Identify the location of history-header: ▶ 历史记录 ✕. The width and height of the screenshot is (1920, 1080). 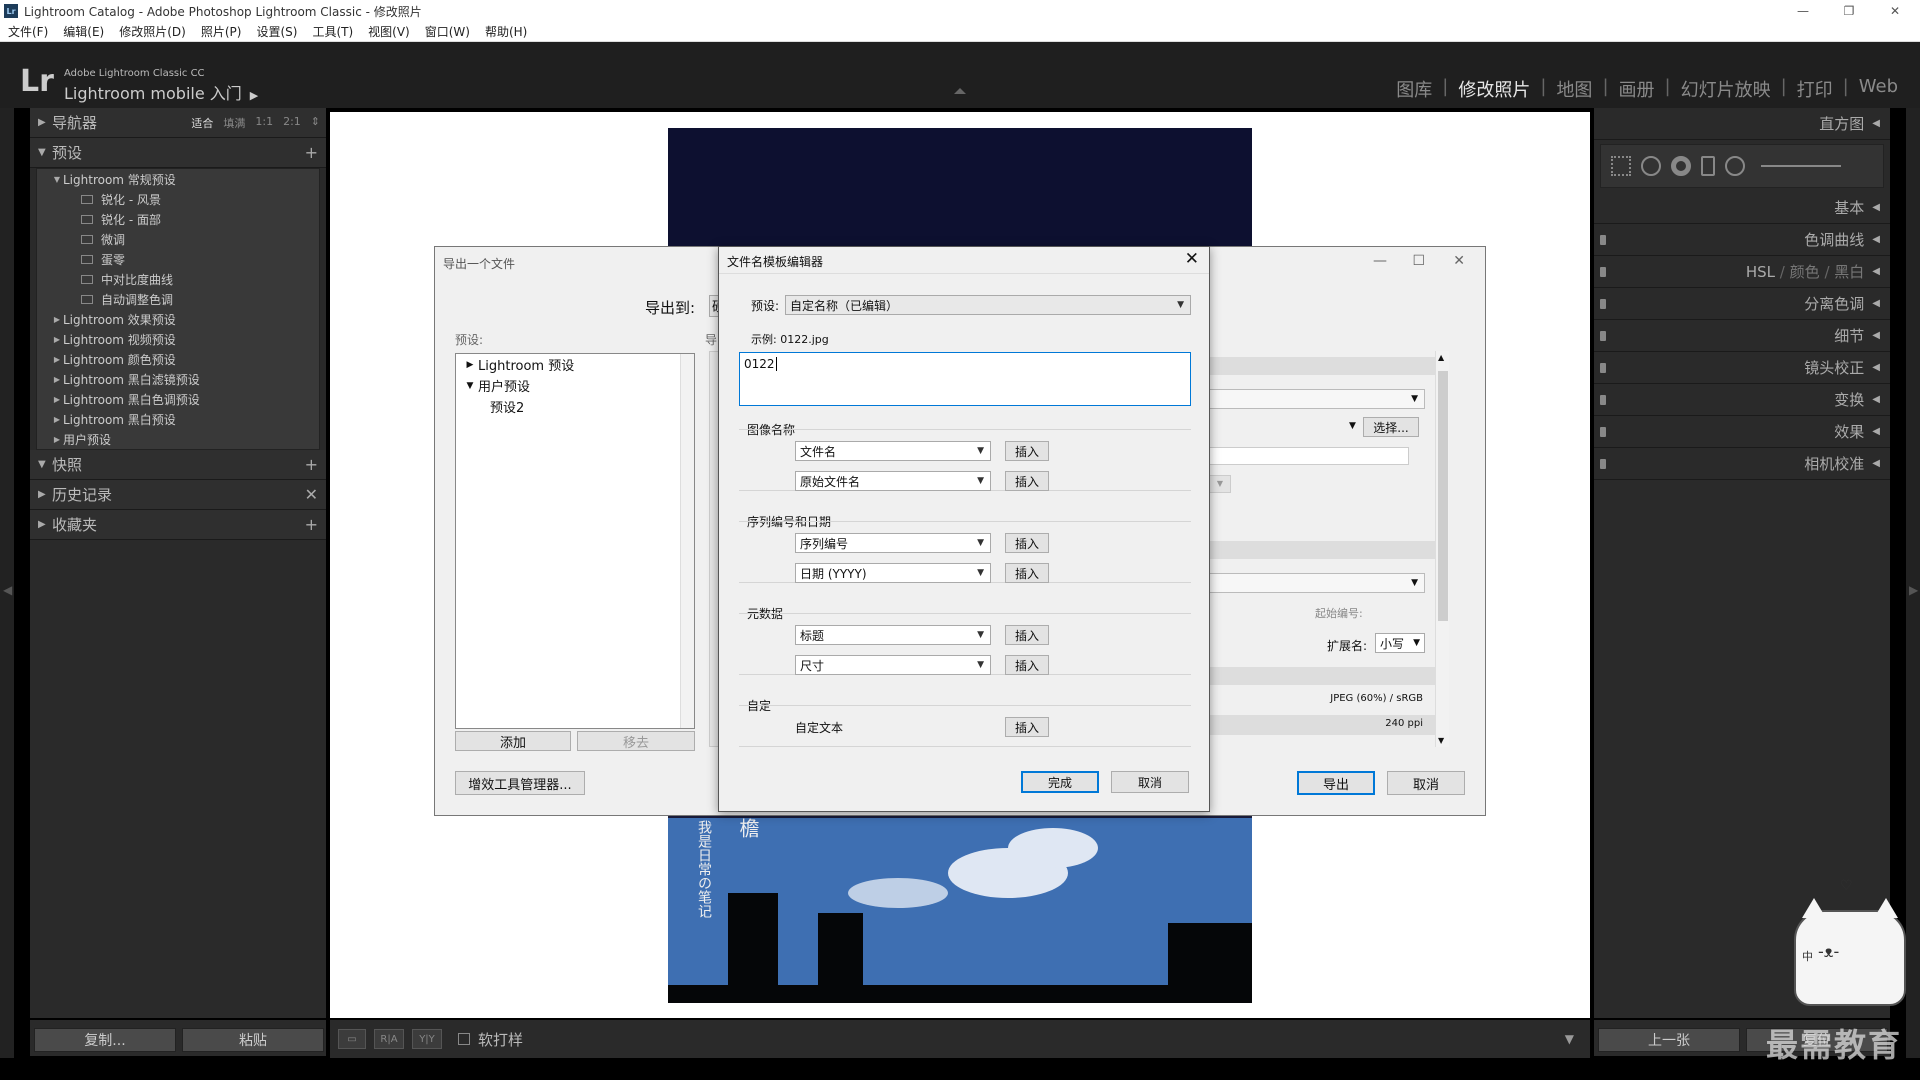
(178, 495).